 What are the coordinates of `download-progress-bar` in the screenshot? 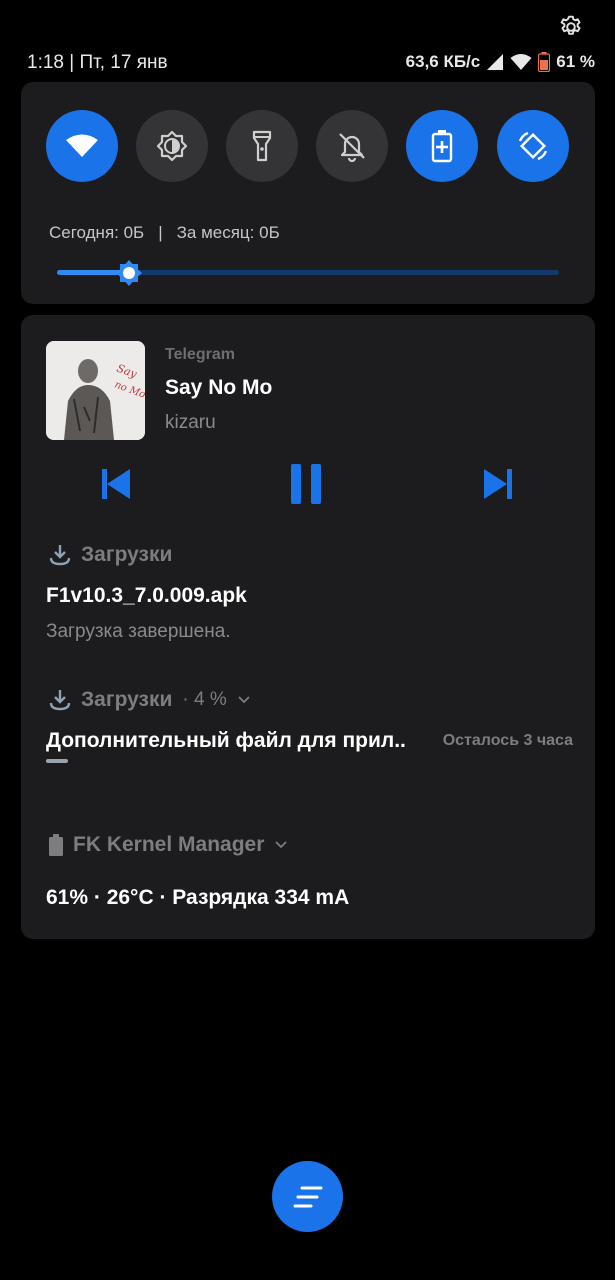 It's located at (57, 761).